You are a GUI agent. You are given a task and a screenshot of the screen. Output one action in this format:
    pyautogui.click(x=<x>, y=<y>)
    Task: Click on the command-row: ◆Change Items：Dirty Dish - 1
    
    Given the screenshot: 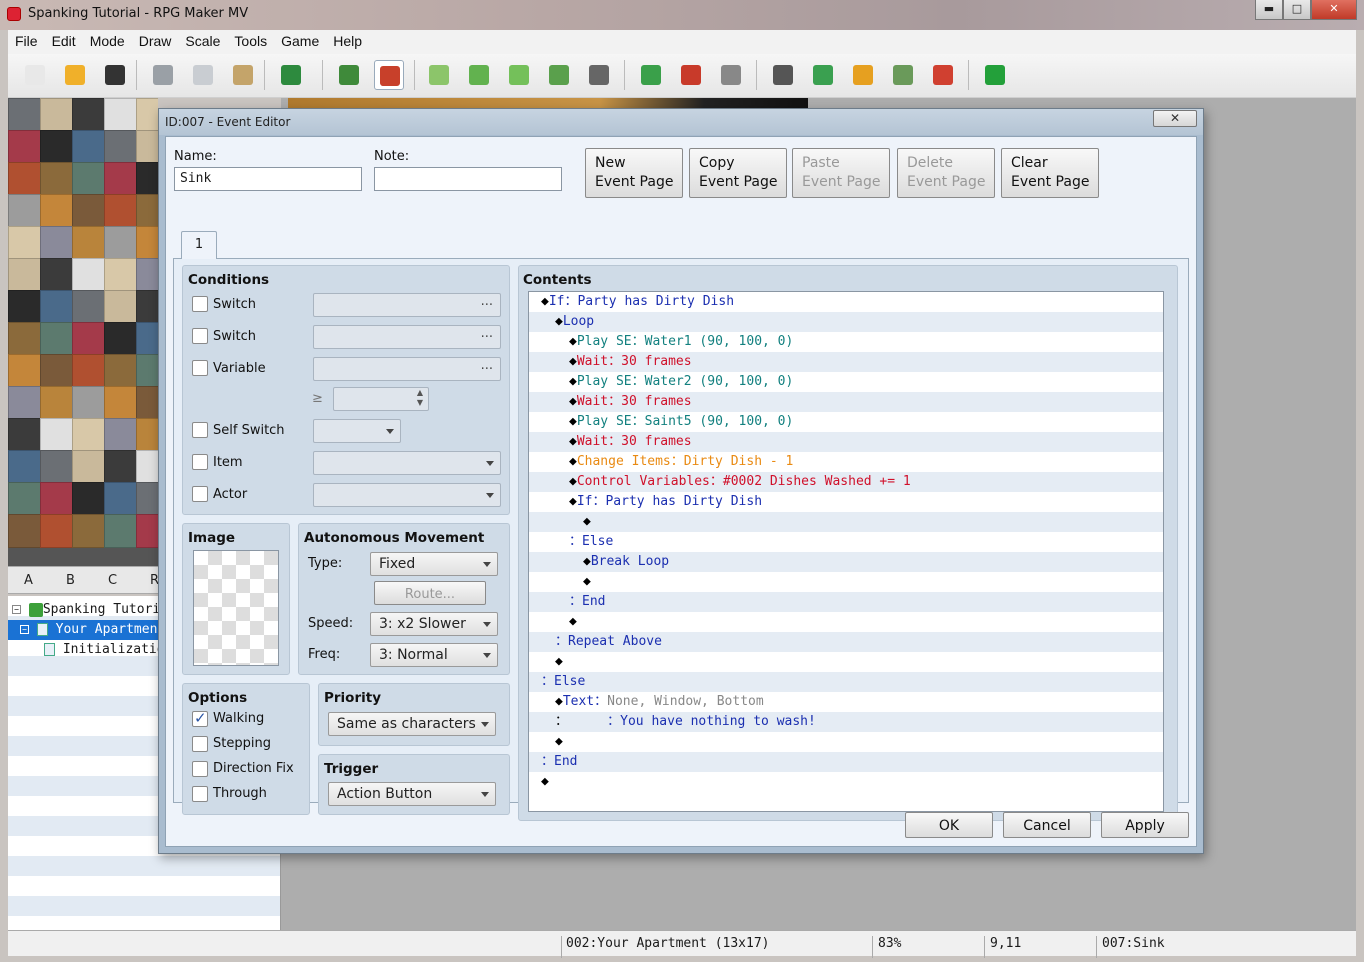 What is the action you would take?
    pyautogui.click(x=846, y=462)
    